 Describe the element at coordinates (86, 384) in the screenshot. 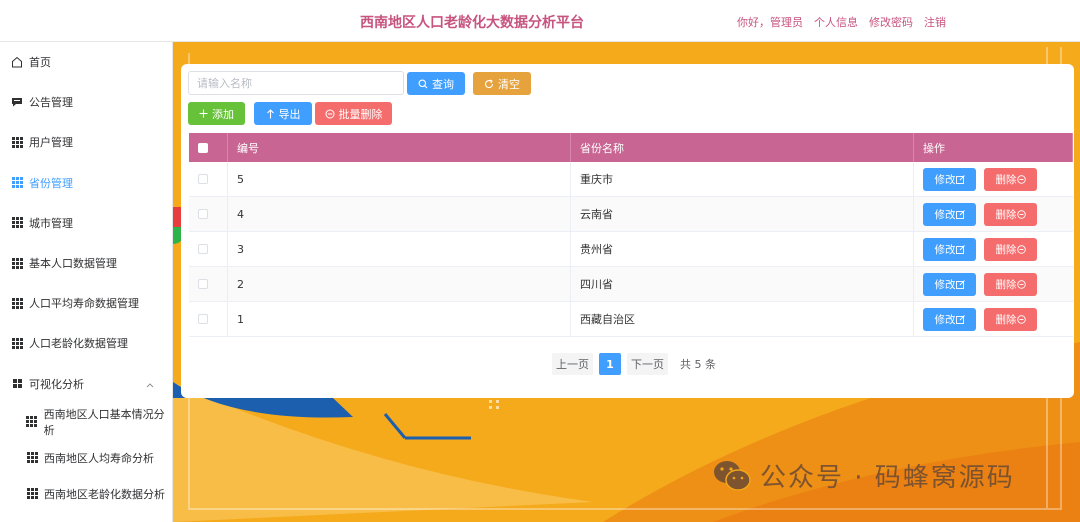

I see `sidebar-item-visualization: 可视化分析` at that location.